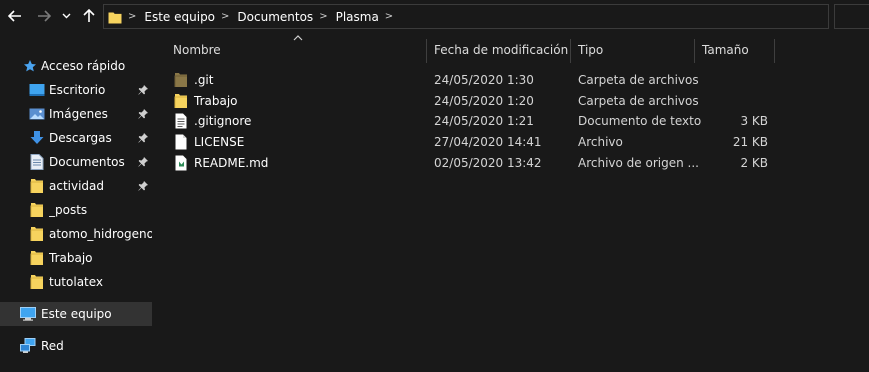 The height and width of the screenshot is (372, 869). What do you see at coordinates (37, 138) in the screenshot?
I see `downloads-icon` at bounding box center [37, 138].